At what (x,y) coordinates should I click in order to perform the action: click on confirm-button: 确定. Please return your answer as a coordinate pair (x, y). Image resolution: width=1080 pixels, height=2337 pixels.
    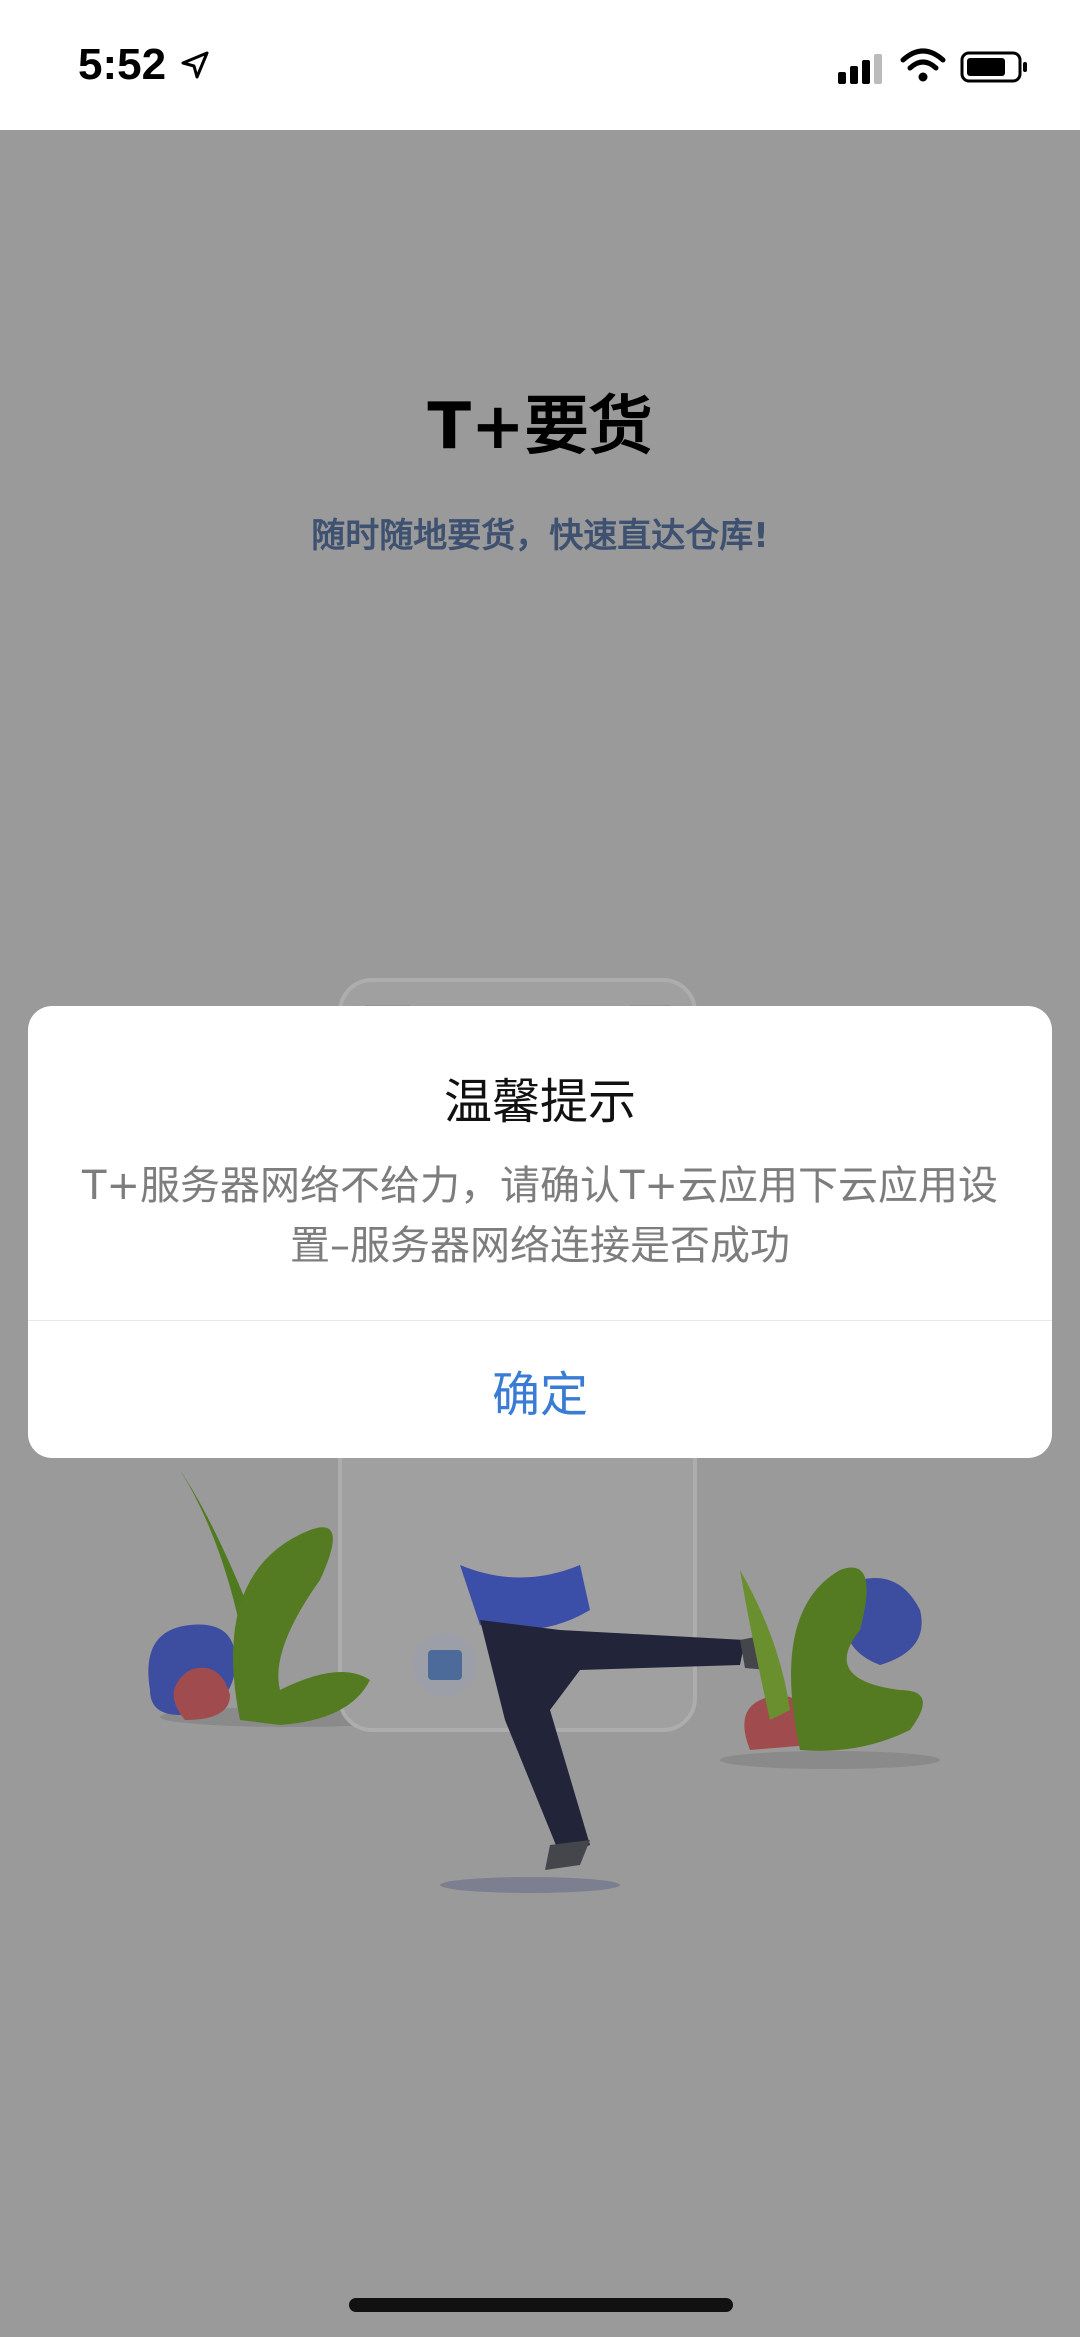
    Looking at the image, I should click on (540, 1389).